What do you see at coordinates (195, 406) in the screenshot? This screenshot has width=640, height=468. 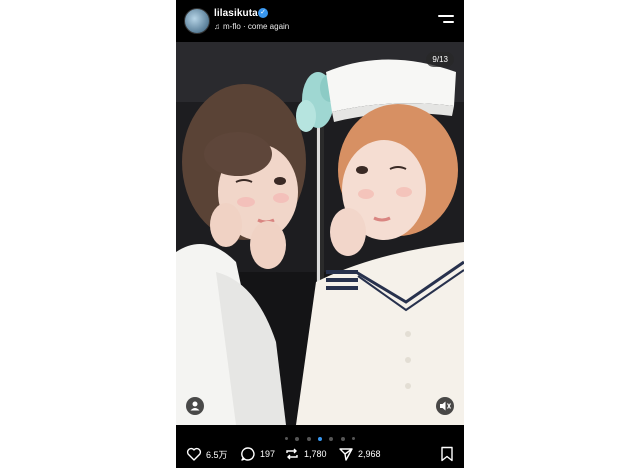 I see `person-tag-icon` at bounding box center [195, 406].